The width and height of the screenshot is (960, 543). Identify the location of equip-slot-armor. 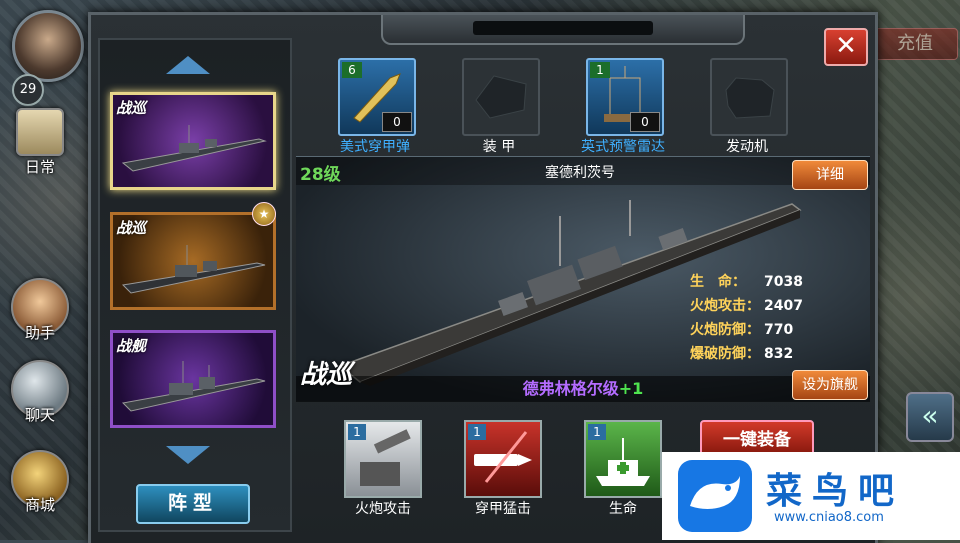
(501, 97).